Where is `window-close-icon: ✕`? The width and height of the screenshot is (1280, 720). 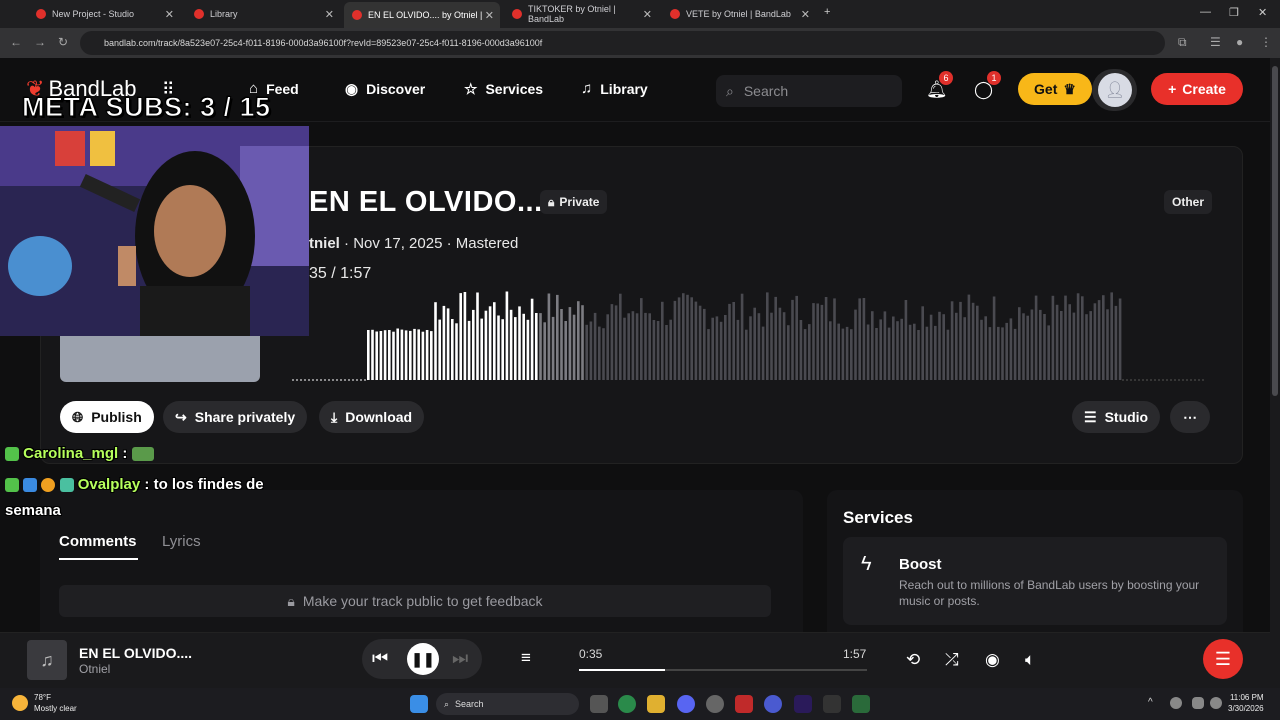 window-close-icon: ✕ is located at coordinates (1262, 12).